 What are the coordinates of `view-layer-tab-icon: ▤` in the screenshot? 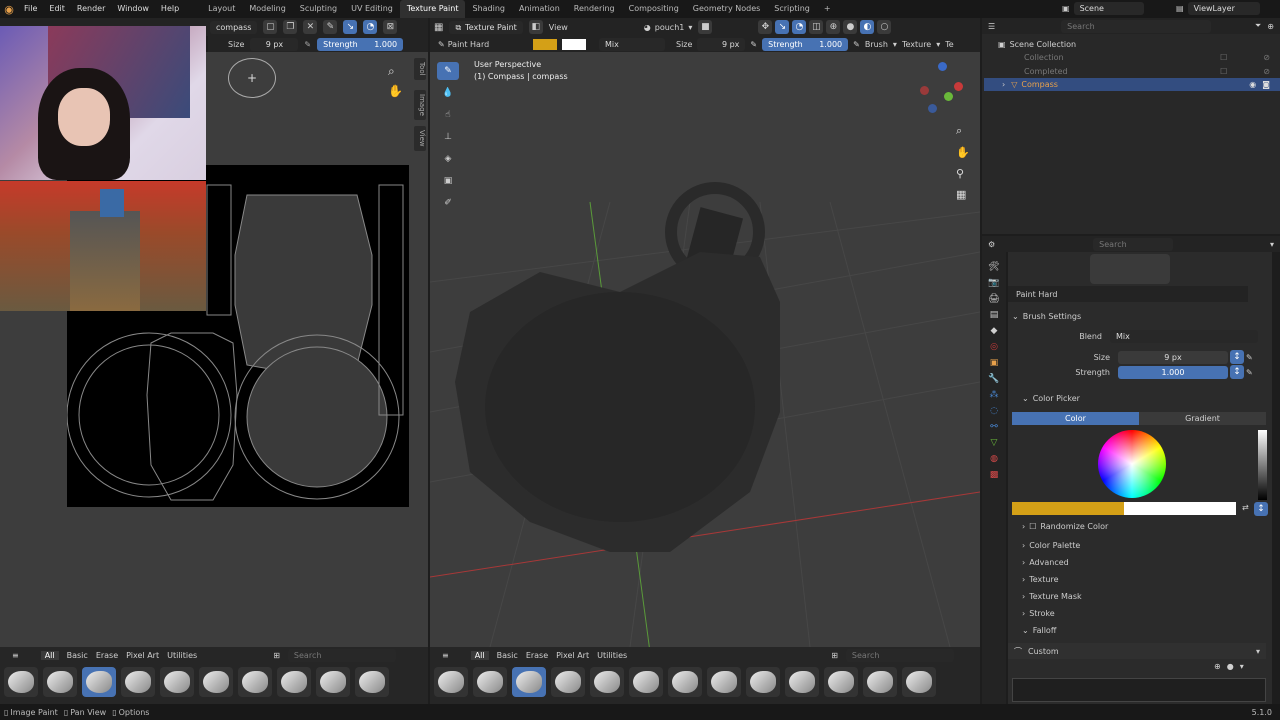 It's located at (994, 315).